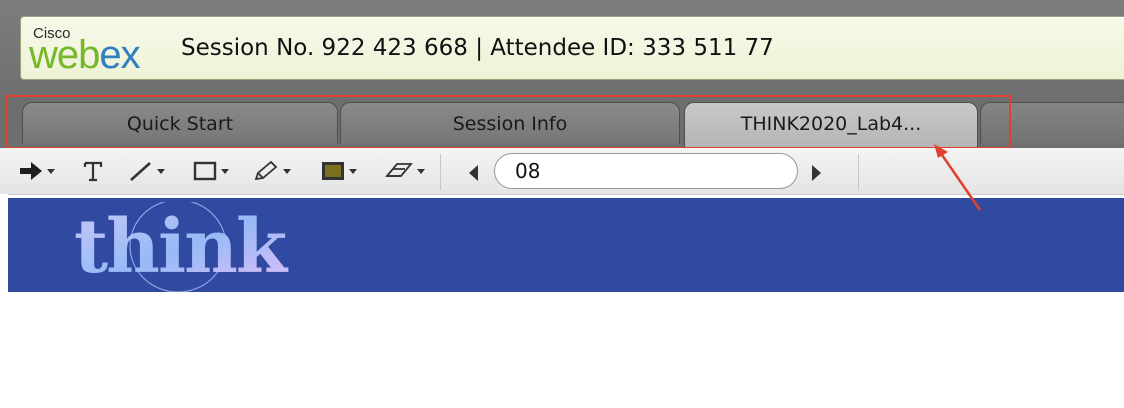  What do you see at coordinates (510, 123) in the screenshot?
I see `tab-session-info: Session Info` at bounding box center [510, 123].